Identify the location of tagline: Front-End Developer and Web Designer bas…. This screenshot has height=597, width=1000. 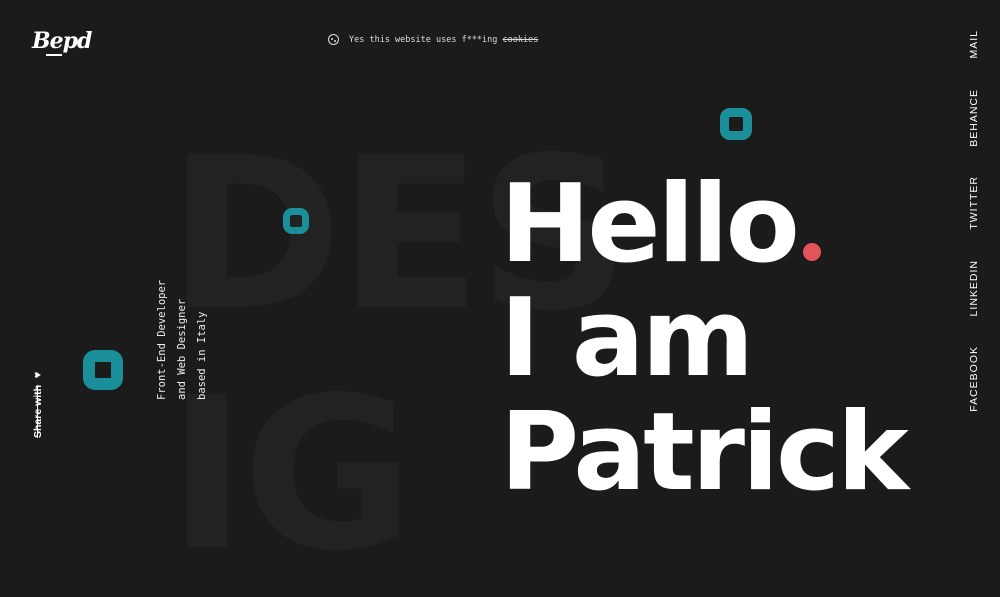
(182, 330).